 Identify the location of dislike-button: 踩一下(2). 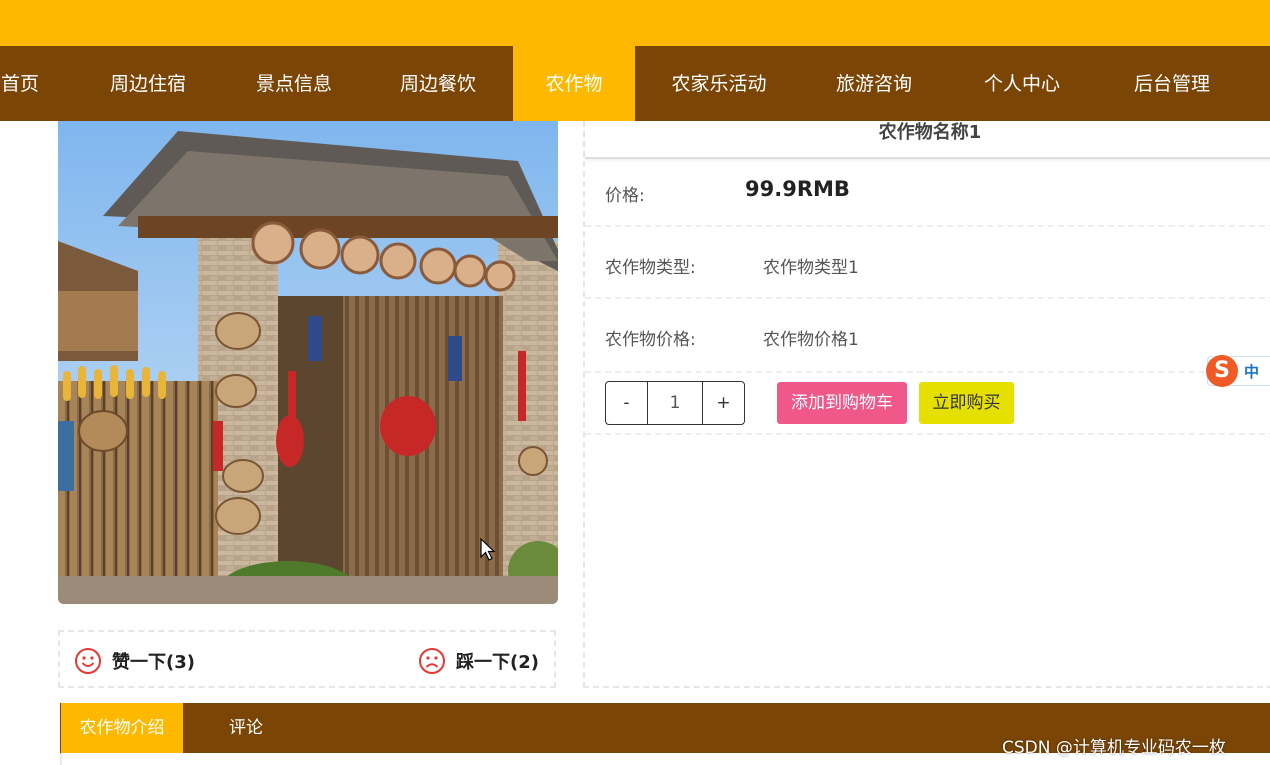
(478, 661).